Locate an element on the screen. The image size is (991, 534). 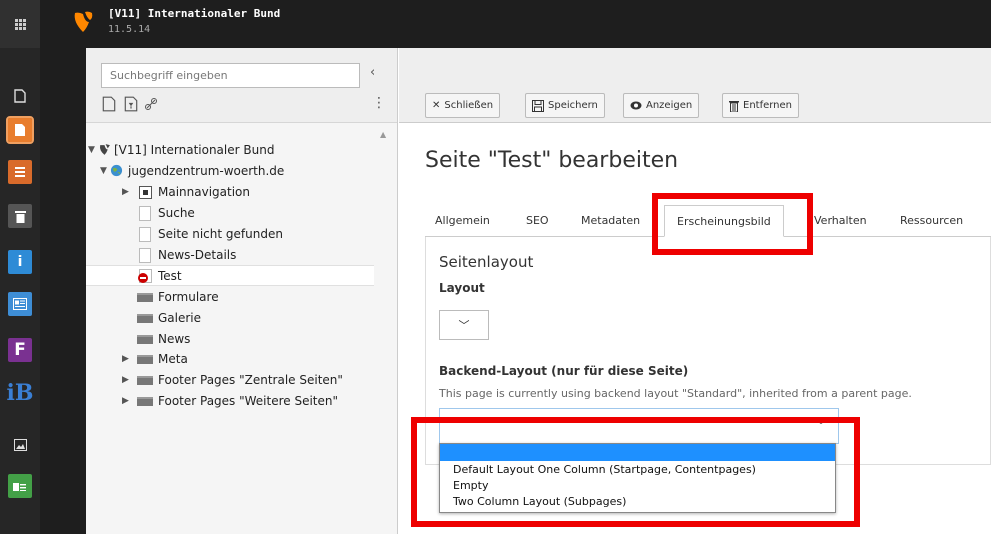
site-version: 11.5.14 is located at coordinates (129, 29).